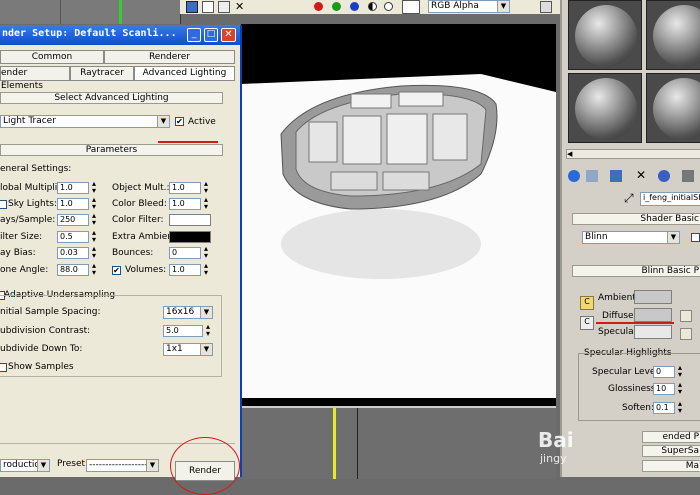  I want to click on preset-value: -------------------, so click(120, 465).